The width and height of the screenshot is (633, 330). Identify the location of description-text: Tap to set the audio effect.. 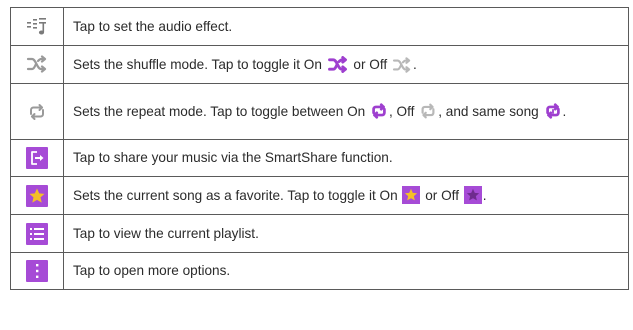
(153, 26).